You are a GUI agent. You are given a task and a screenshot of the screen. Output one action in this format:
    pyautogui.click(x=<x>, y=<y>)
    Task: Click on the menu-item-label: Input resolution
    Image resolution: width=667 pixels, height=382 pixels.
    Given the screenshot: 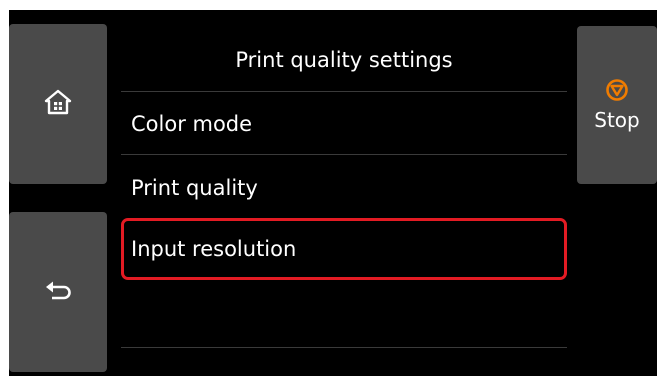 What is the action you would take?
    pyautogui.click(x=214, y=249)
    